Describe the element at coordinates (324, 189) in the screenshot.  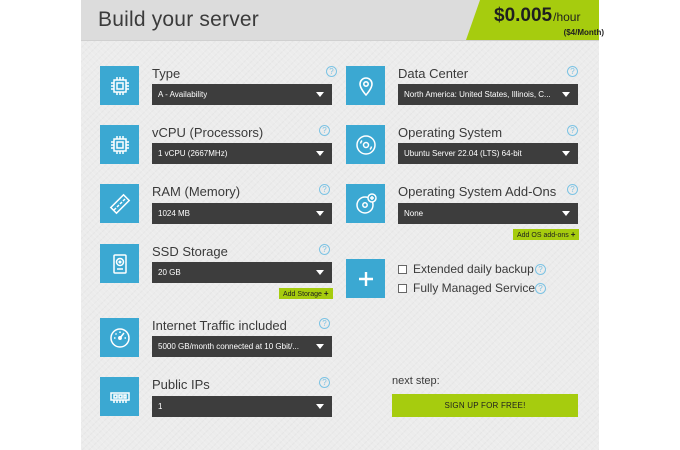
I see `ram-help-icon: ?` at that location.